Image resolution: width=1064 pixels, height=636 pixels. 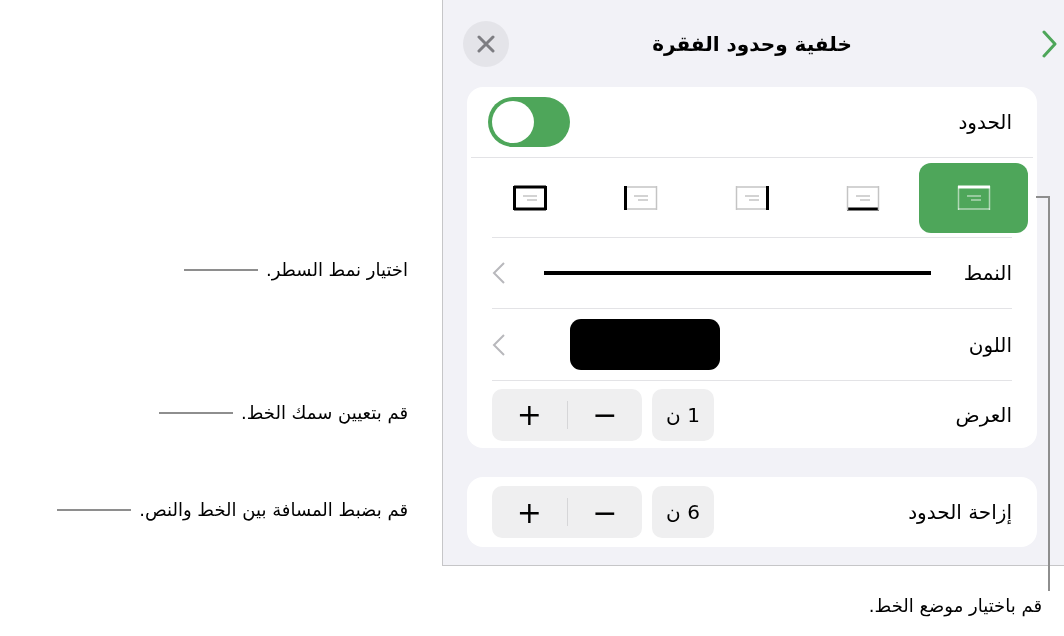 I want to click on value-field: 1 ن, so click(x=683, y=414).